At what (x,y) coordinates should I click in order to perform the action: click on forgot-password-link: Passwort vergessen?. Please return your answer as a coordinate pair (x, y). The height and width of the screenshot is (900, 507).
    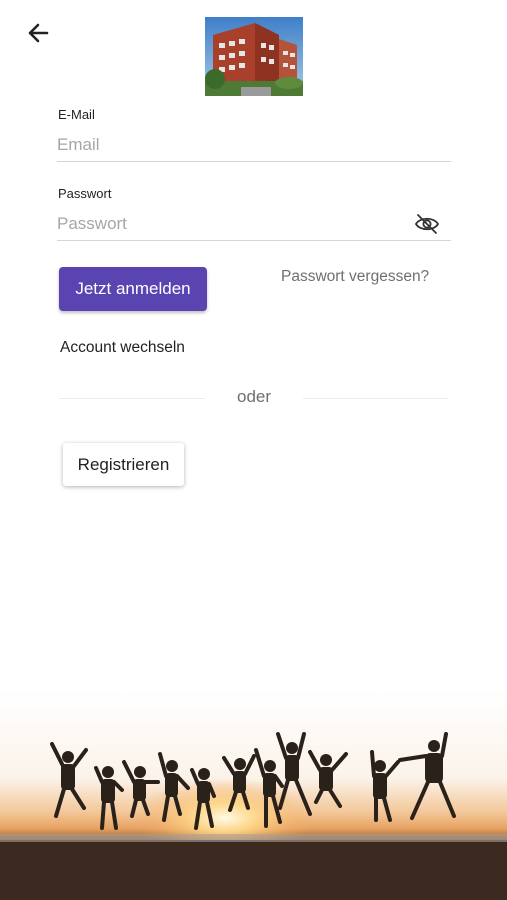
    Looking at the image, I should click on (355, 277).